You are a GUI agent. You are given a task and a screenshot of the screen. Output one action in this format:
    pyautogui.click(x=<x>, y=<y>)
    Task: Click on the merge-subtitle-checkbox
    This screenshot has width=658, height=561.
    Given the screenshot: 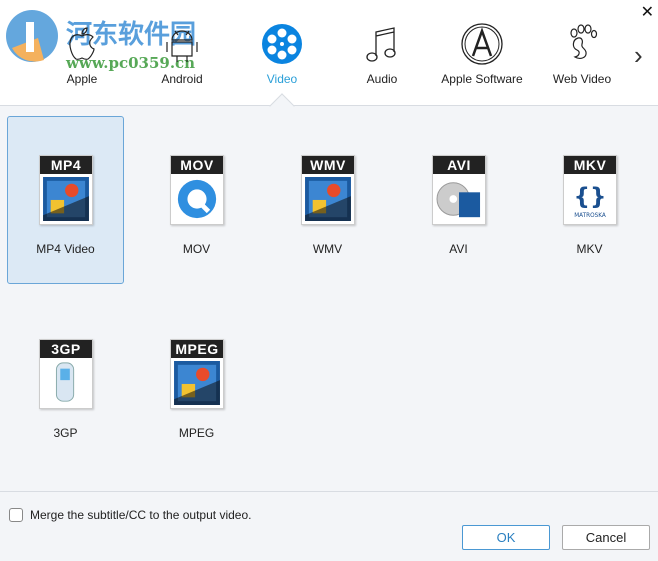 What is the action you would take?
    pyautogui.click(x=16, y=515)
    